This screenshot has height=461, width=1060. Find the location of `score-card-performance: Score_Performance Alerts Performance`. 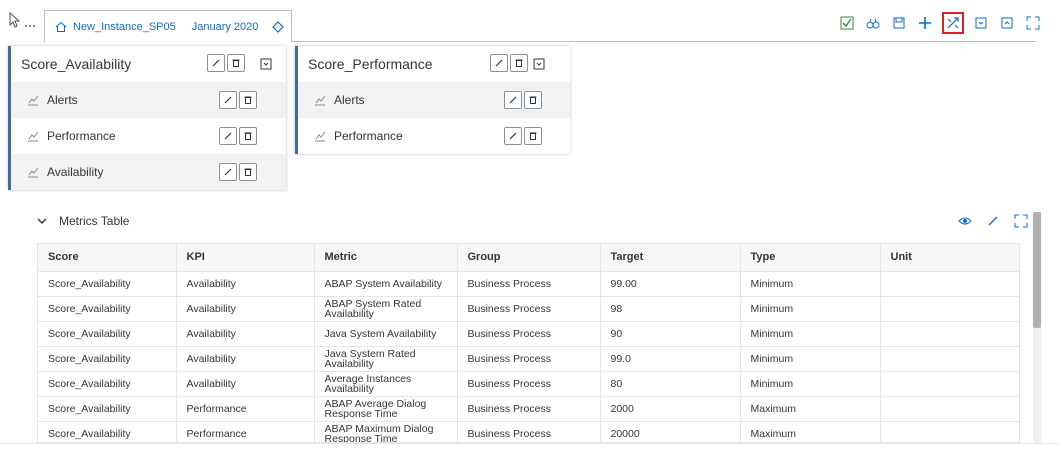

score-card-performance: Score_Performance Alerts Performance is located at coordinates (432, 100).